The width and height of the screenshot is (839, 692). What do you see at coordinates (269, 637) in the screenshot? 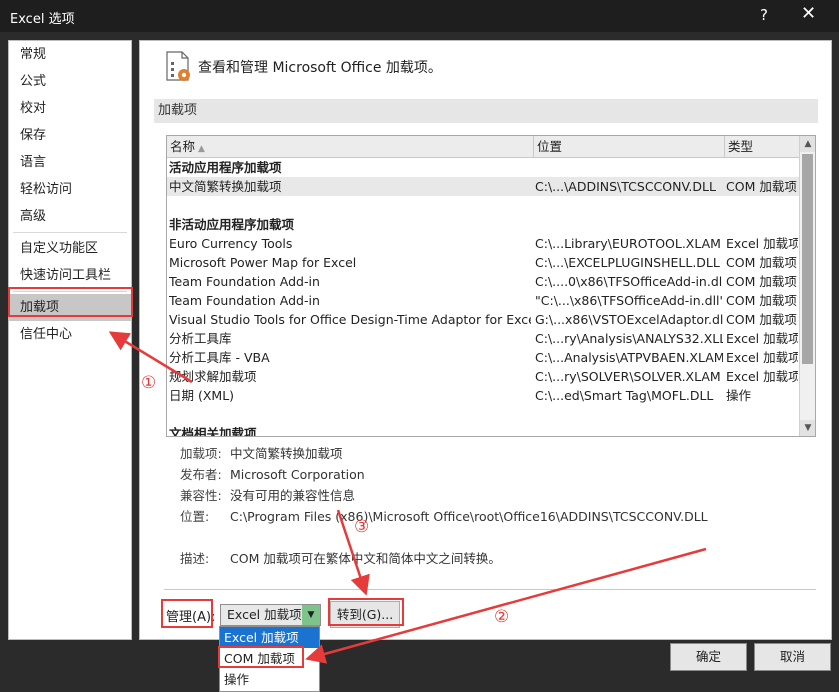
I see `dropdown-option-excel-add-ins: Excel 加载项` at bounding box center [269, 637].